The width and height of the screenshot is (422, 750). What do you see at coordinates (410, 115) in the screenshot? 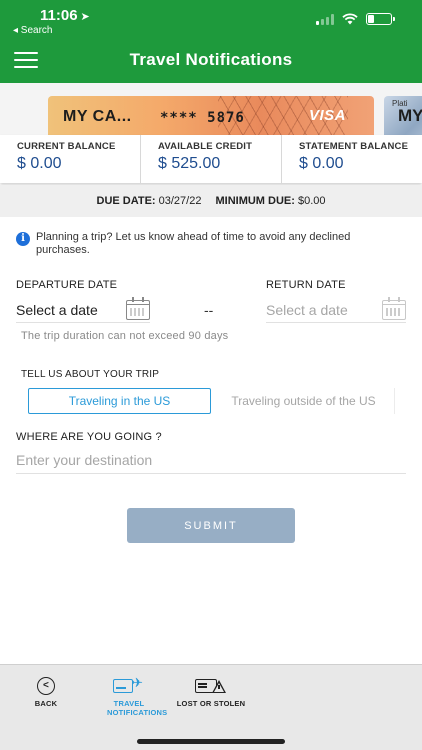
I see `card-secondary-name: MY` at bounding box center [410, 115].